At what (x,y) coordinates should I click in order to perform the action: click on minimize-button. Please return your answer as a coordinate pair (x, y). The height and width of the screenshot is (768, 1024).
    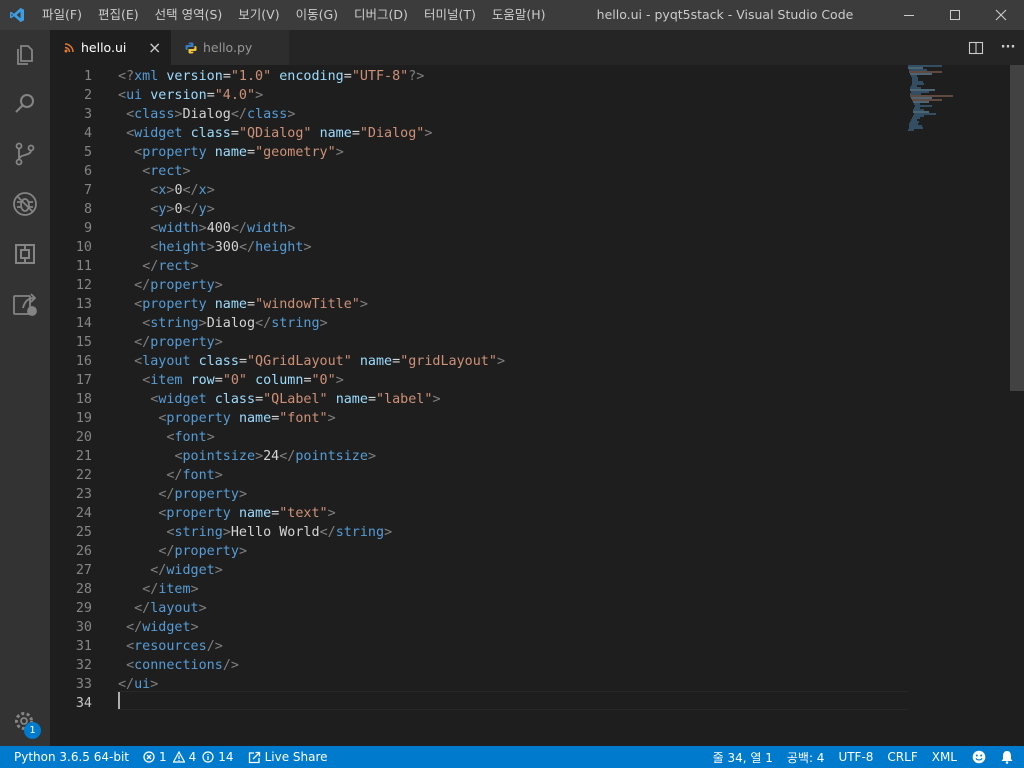
    Looking at the image, I should click on (909, 15).